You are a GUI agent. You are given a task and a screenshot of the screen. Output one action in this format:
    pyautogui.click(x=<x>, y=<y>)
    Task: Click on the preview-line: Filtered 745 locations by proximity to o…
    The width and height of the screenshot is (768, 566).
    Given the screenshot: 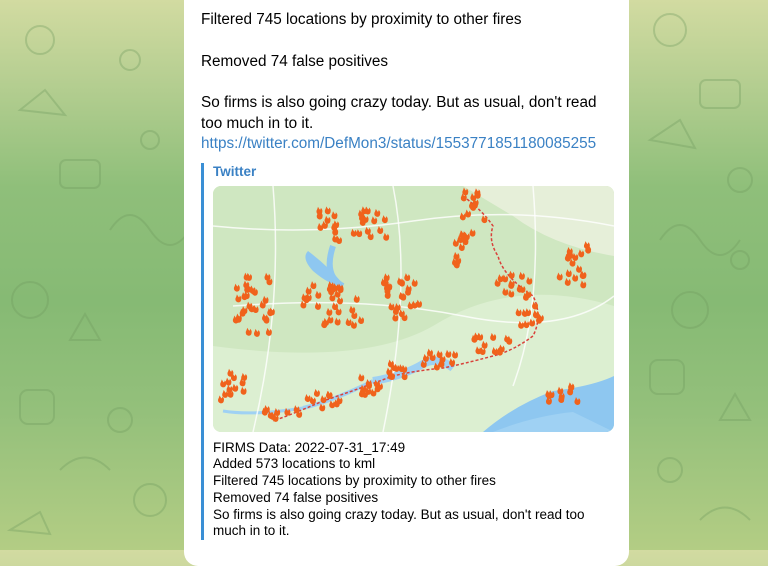 What is the action you would take?
    pyautogui.click(x=354, y=481)
    